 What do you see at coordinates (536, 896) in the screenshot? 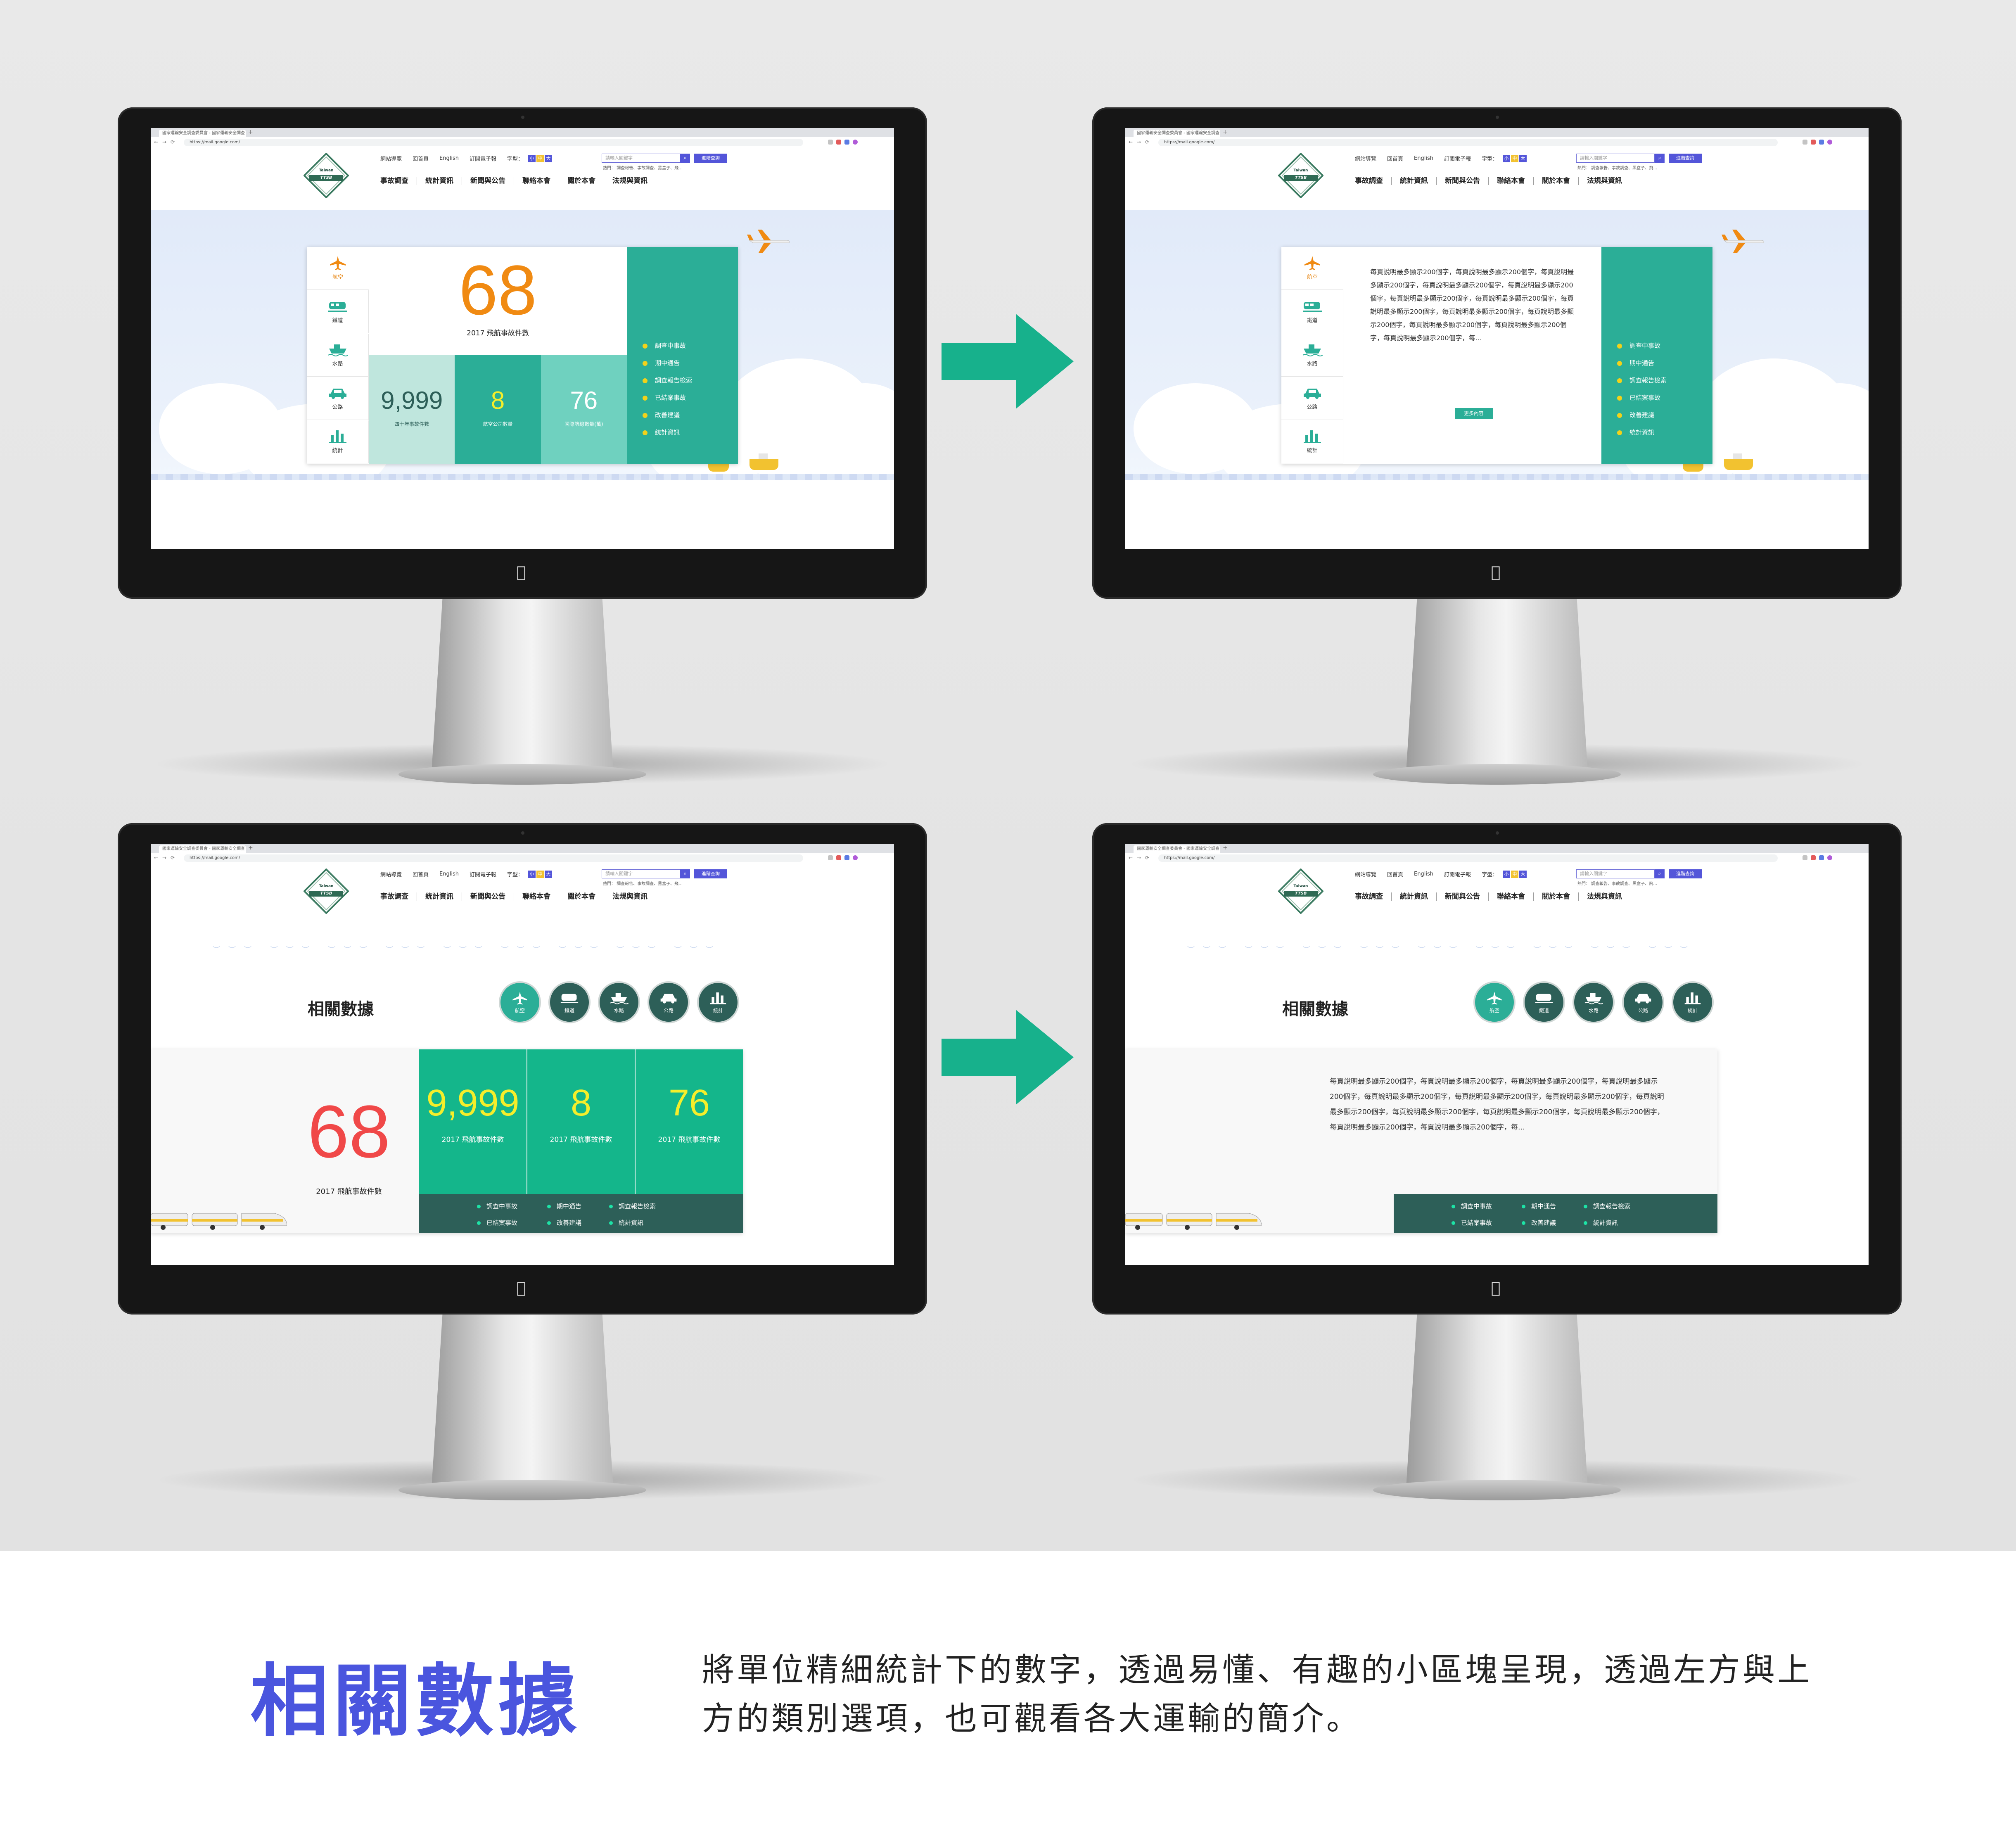
I see `nav-contact: 聯絡本會` at bounding box center [536, 896].